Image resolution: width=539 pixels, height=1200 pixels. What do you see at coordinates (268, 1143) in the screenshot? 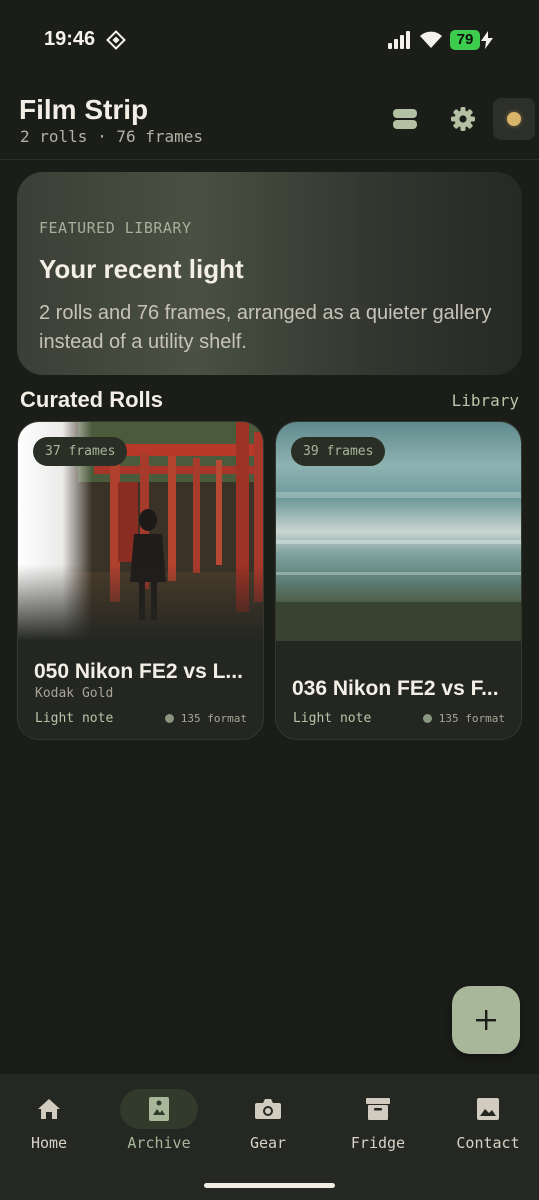
I see `nav-label: Gear` at bounding box center [268, 1143].